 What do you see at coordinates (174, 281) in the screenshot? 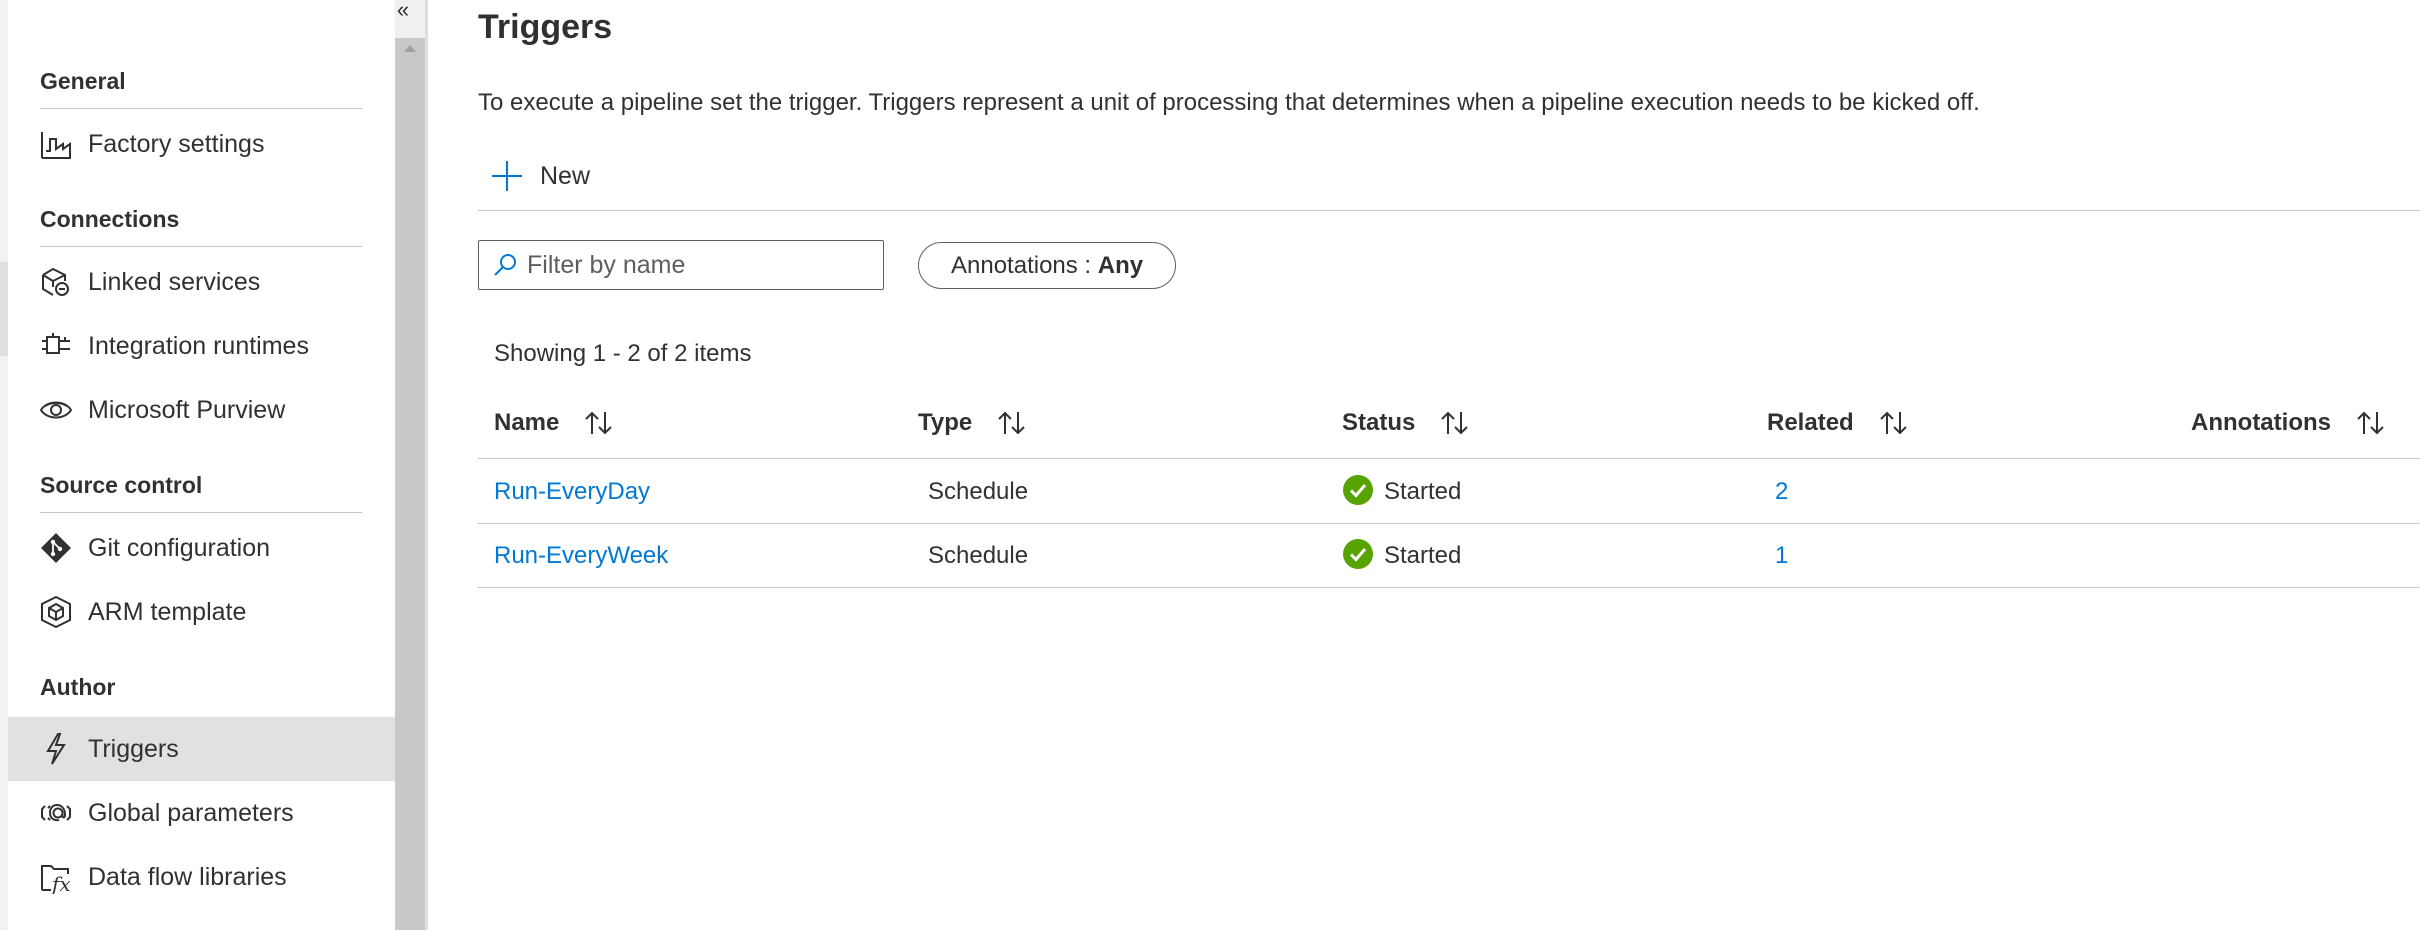
I see `sidebar-item-label: Linked services` at bounding box center [174, 281].